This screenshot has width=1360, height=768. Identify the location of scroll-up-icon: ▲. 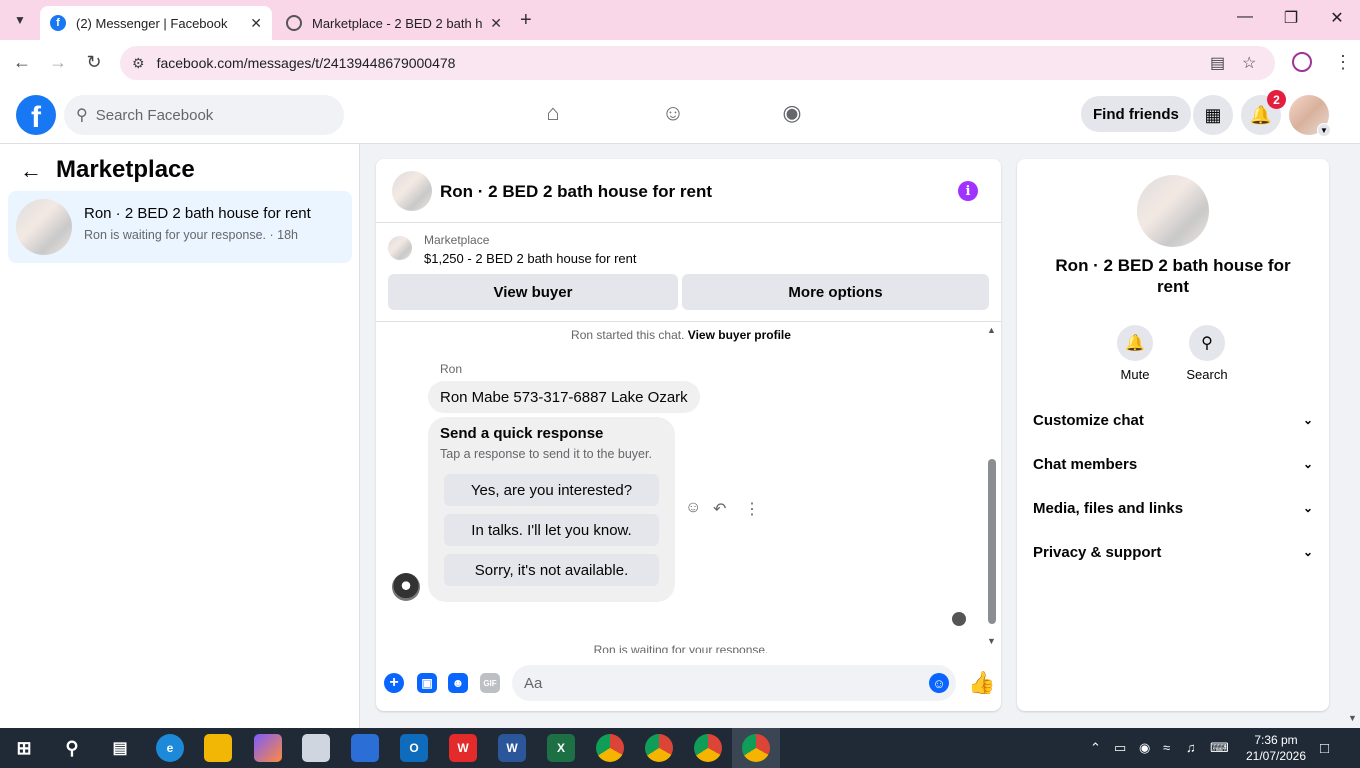
(991, 330).